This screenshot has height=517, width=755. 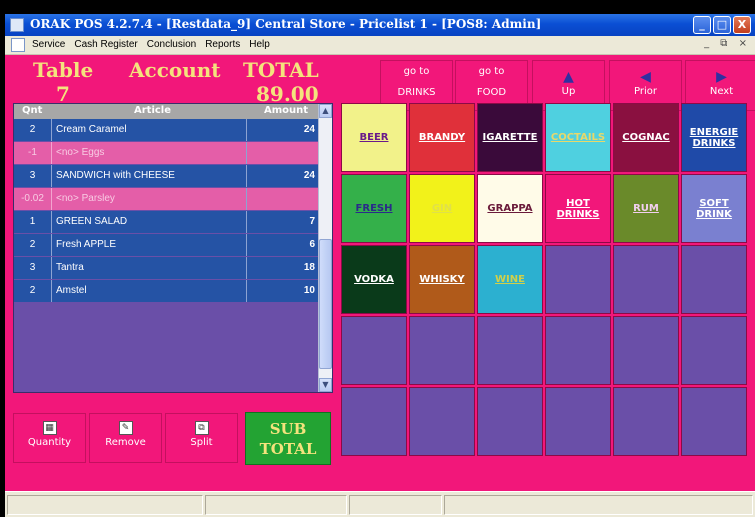 What do you see at coordinates (374, 279) in the screenshot?
I see `category-button-vodka: VODKA` at bounding box center [374, 279].